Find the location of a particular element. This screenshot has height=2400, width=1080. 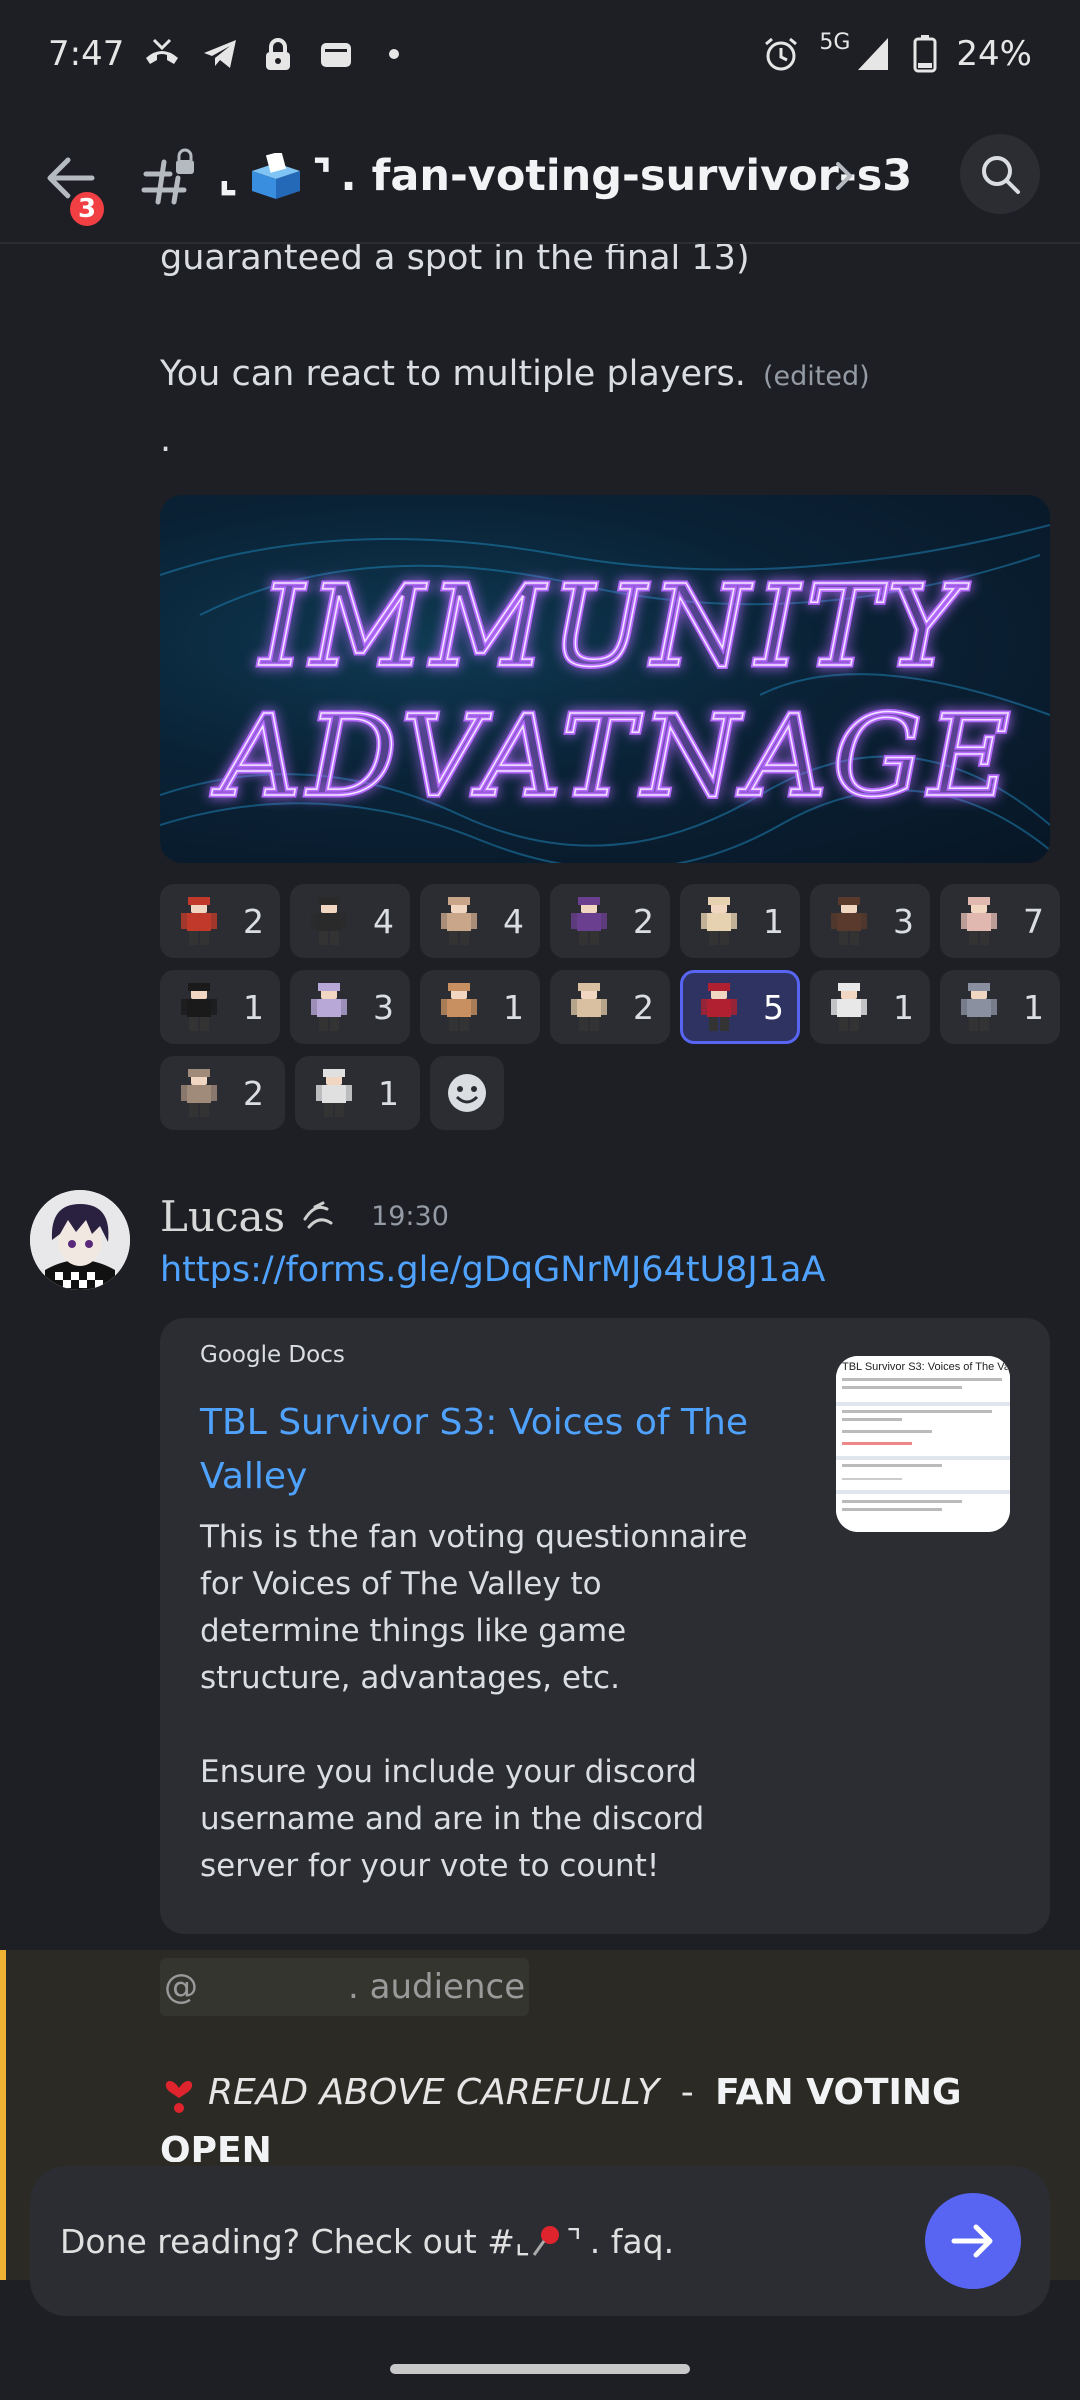

form-link: https://forms.gle/gDqGNrMJ64tU8J1aA is located at coordinates (492, 1270).